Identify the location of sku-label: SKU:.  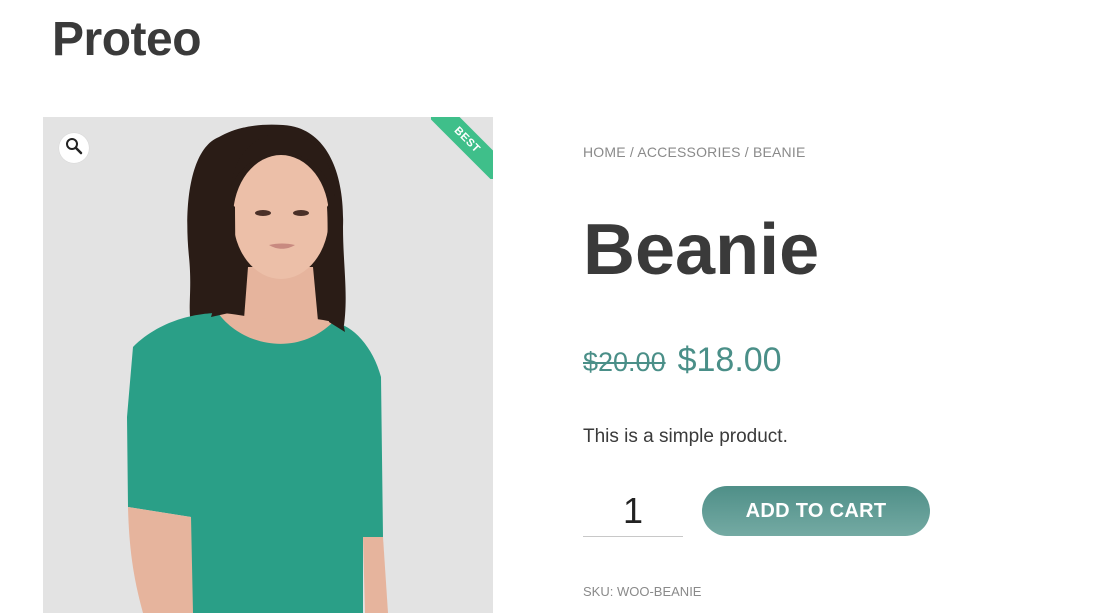
(598, 591).